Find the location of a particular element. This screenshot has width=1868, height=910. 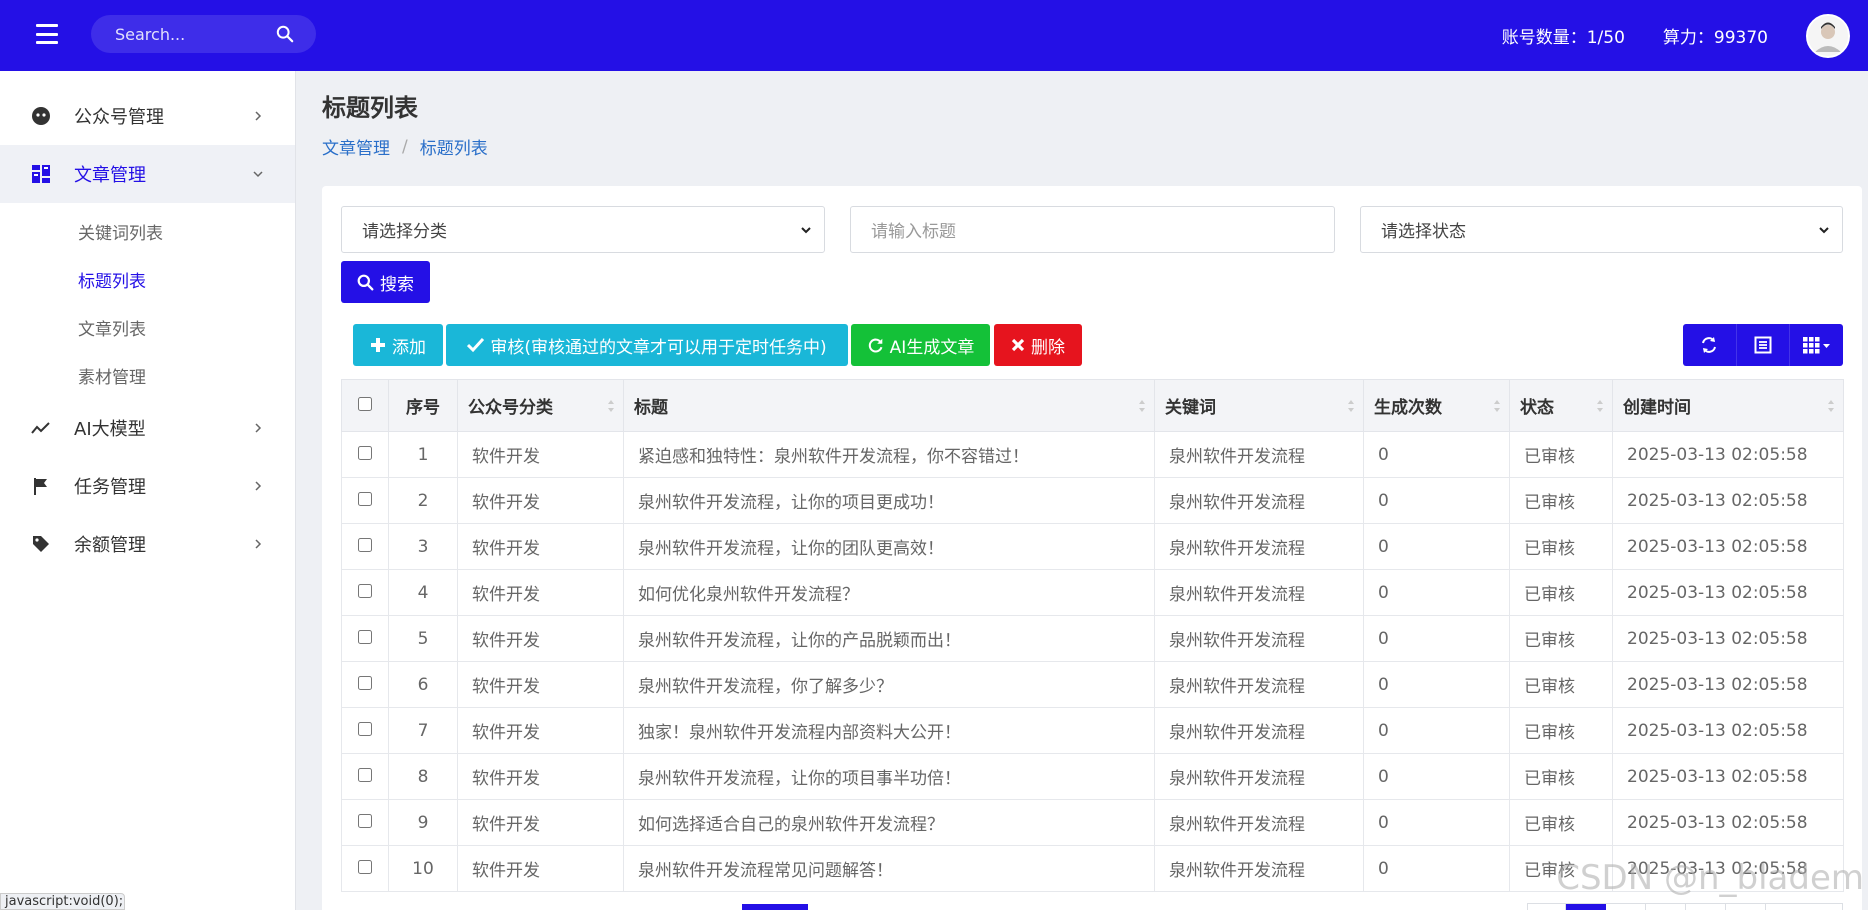

sidebar-subitem-materials: 素材管理 is located at coordinates (147, 375).